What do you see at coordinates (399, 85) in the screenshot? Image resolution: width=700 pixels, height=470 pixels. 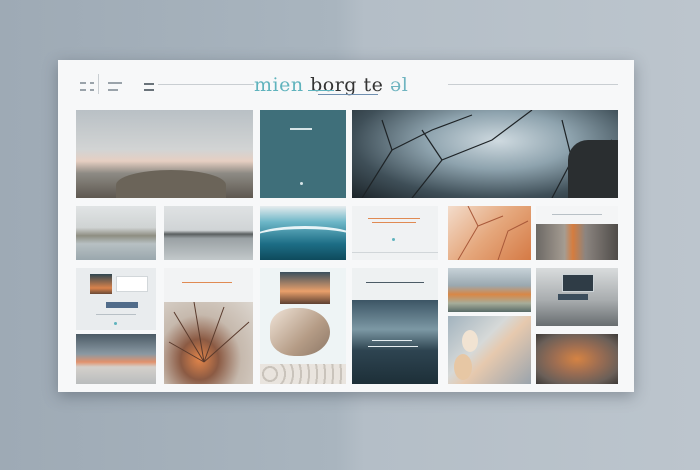 I see `brand-text-4: ǝl` at bounding box center [399, 85].